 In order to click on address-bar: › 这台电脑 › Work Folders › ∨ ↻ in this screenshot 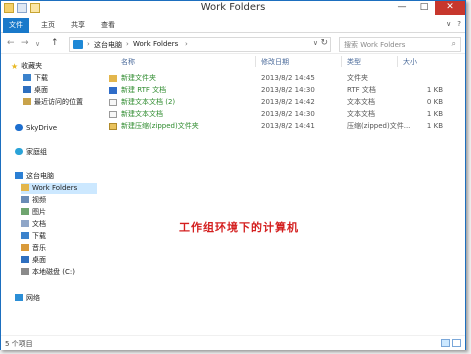, I will do `click(200, 44)`.